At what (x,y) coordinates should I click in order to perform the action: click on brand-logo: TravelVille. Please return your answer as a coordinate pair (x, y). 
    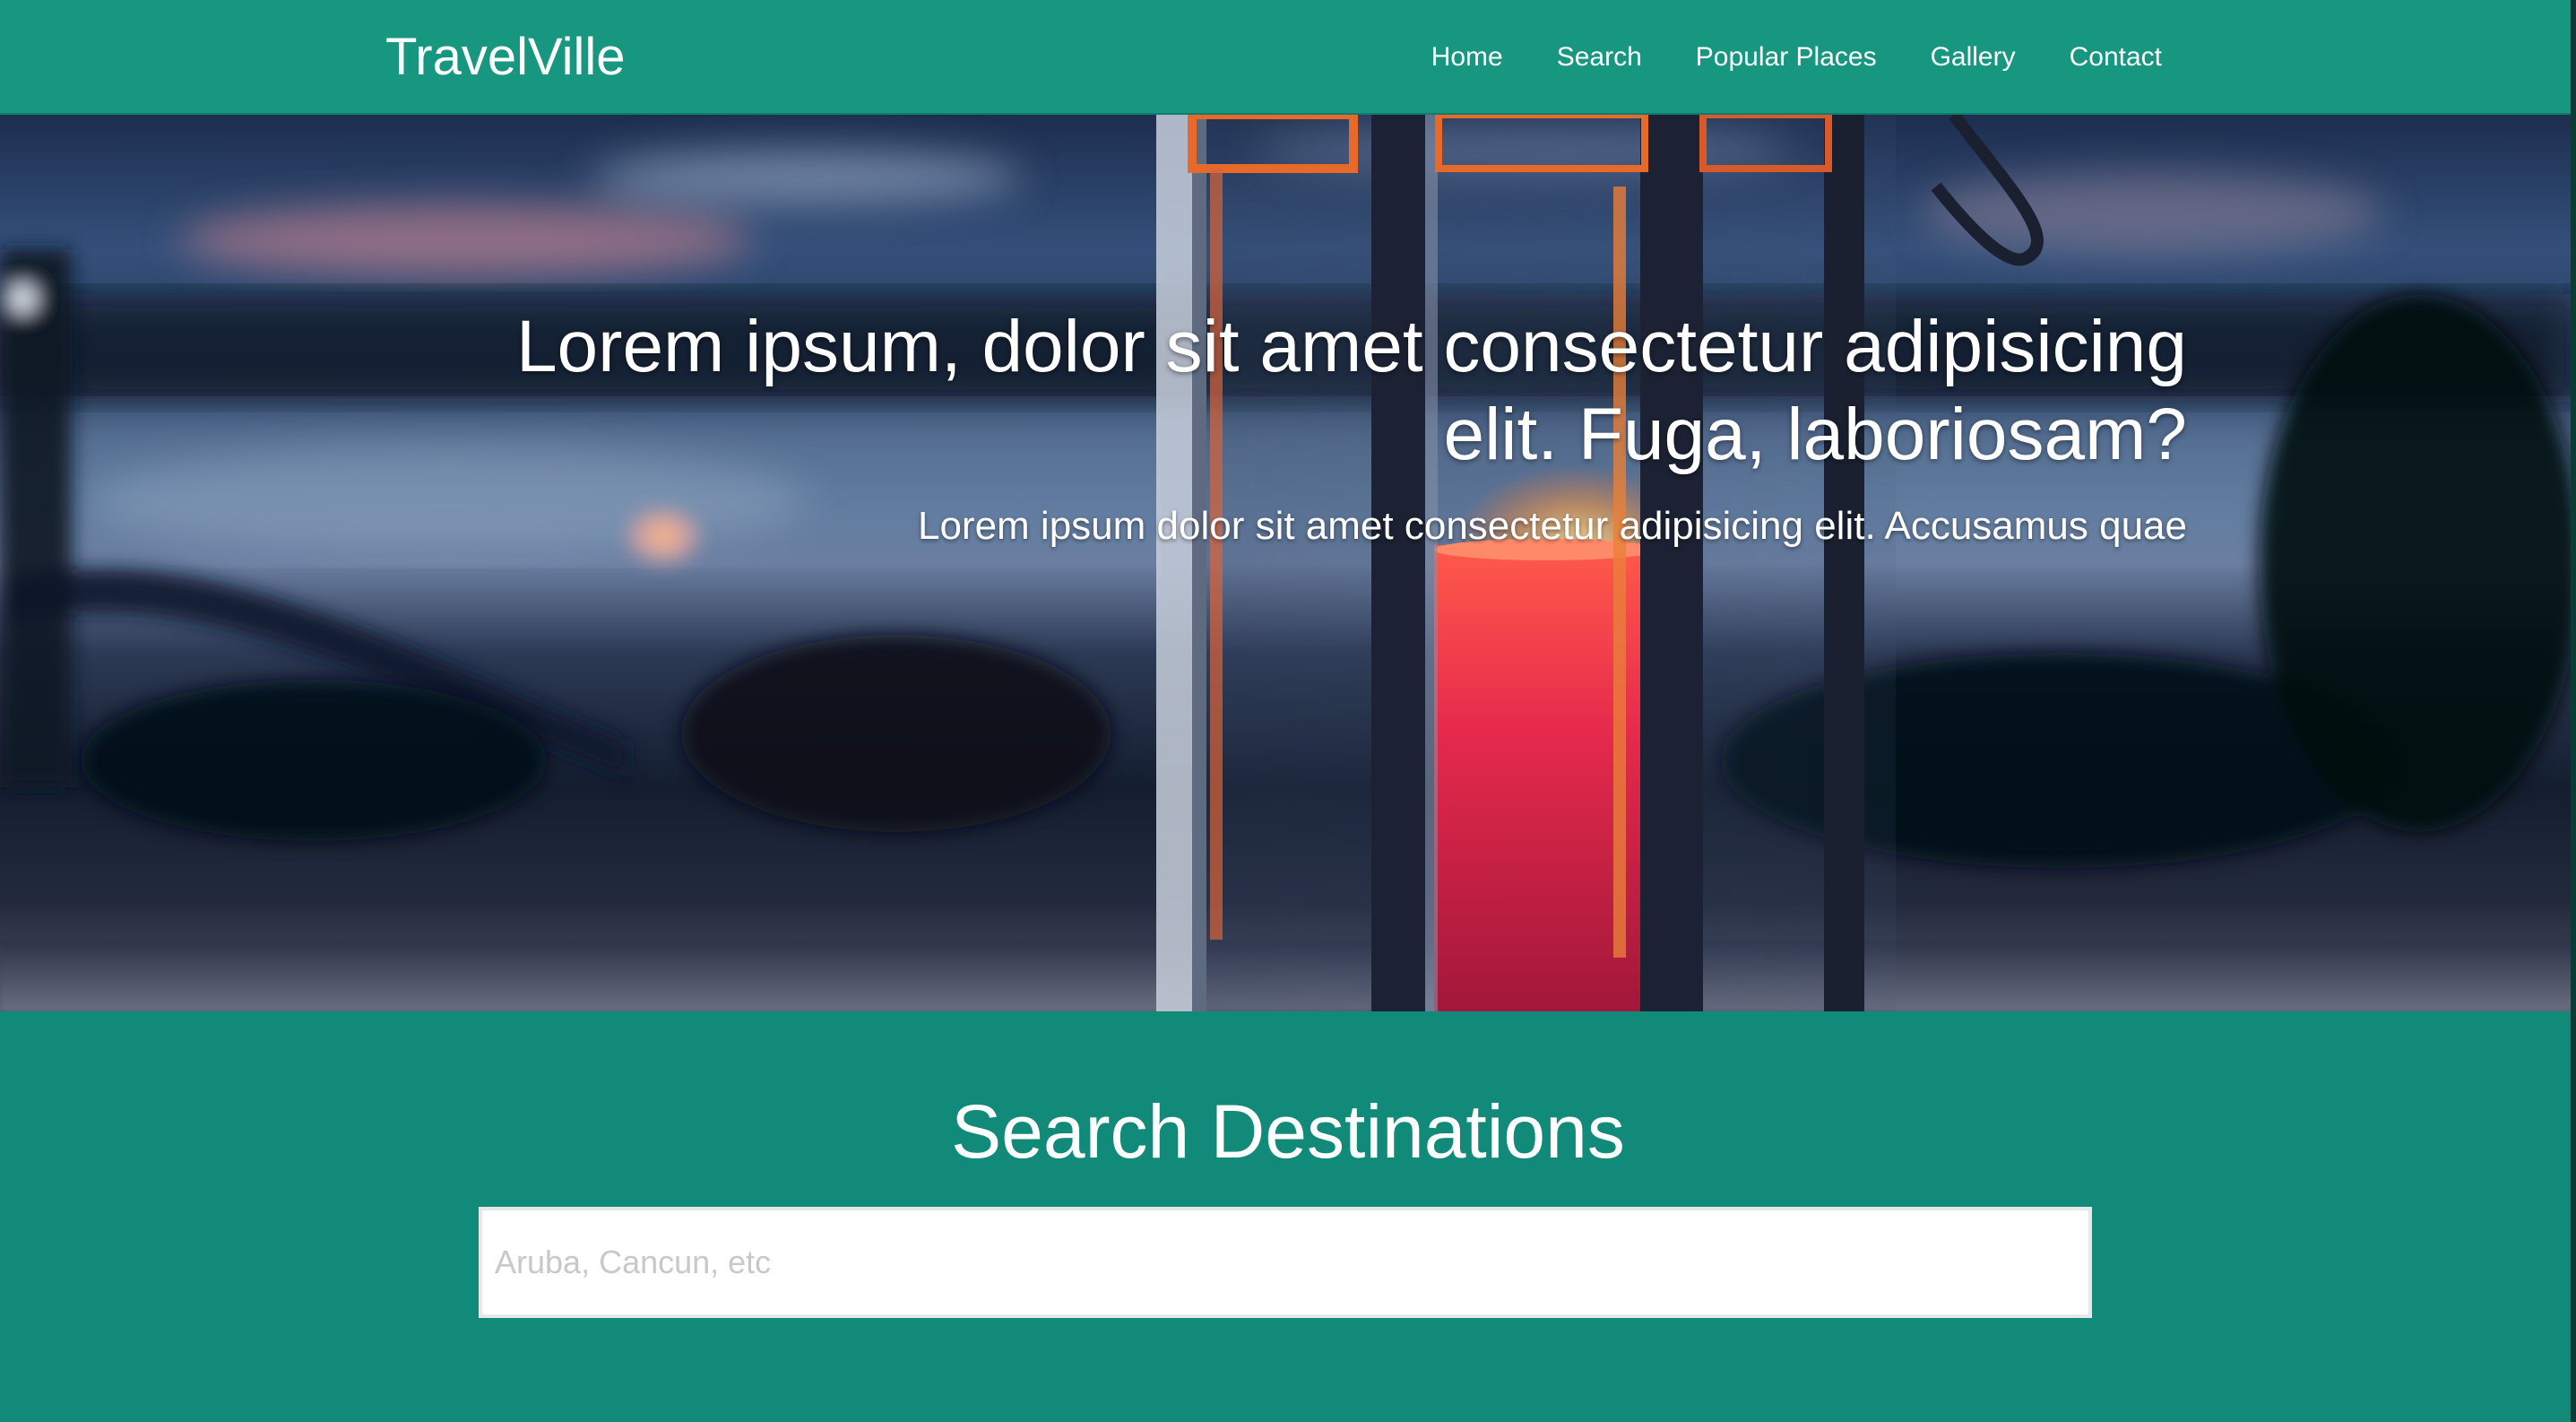
    Looking at the image, I should click on (505, 57).